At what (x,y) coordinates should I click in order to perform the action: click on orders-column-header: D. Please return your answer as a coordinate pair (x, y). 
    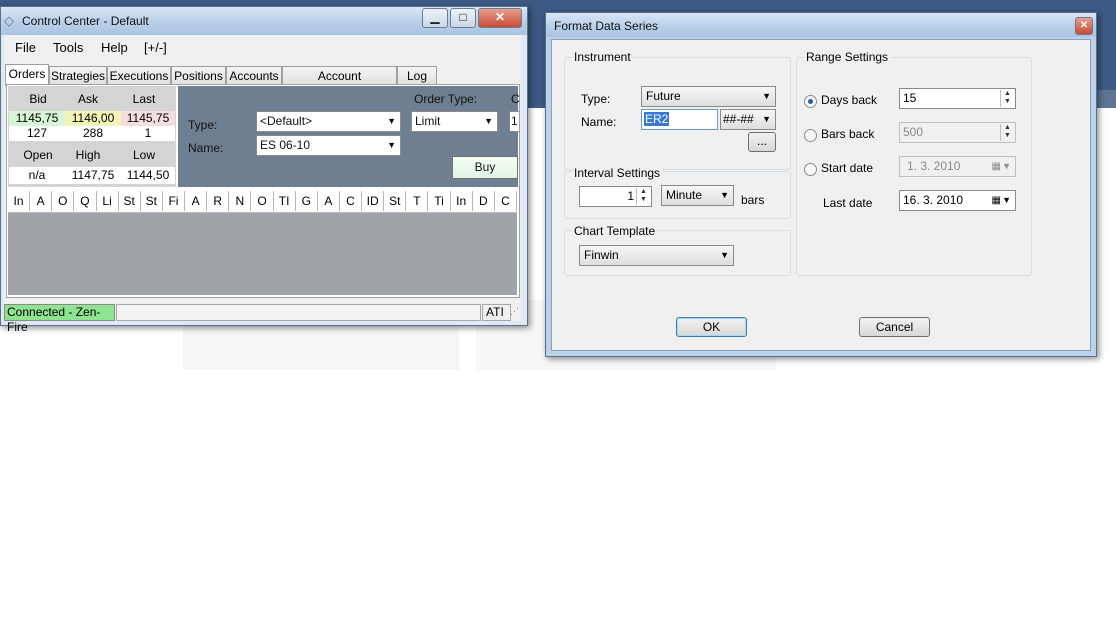
    Looking at the image, I should click on (484, 201).